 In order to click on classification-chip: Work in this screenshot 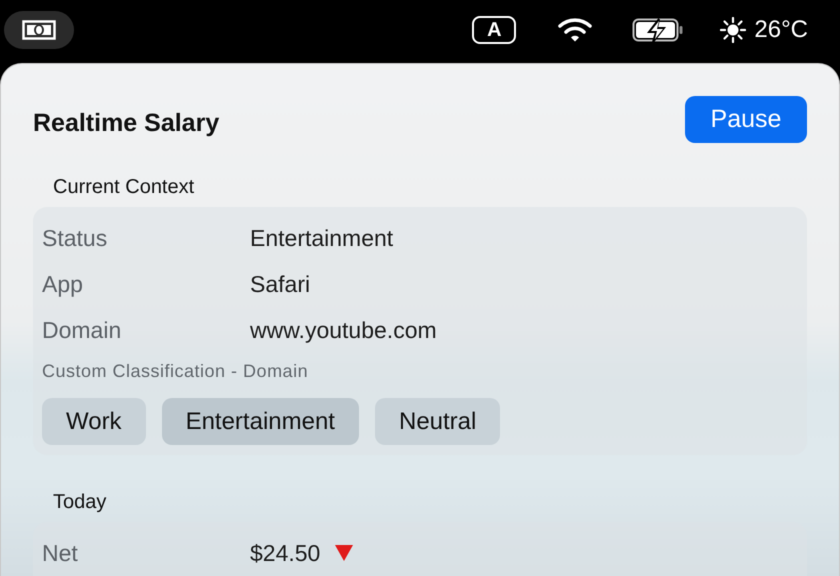, I will do `click(94, 421)`.